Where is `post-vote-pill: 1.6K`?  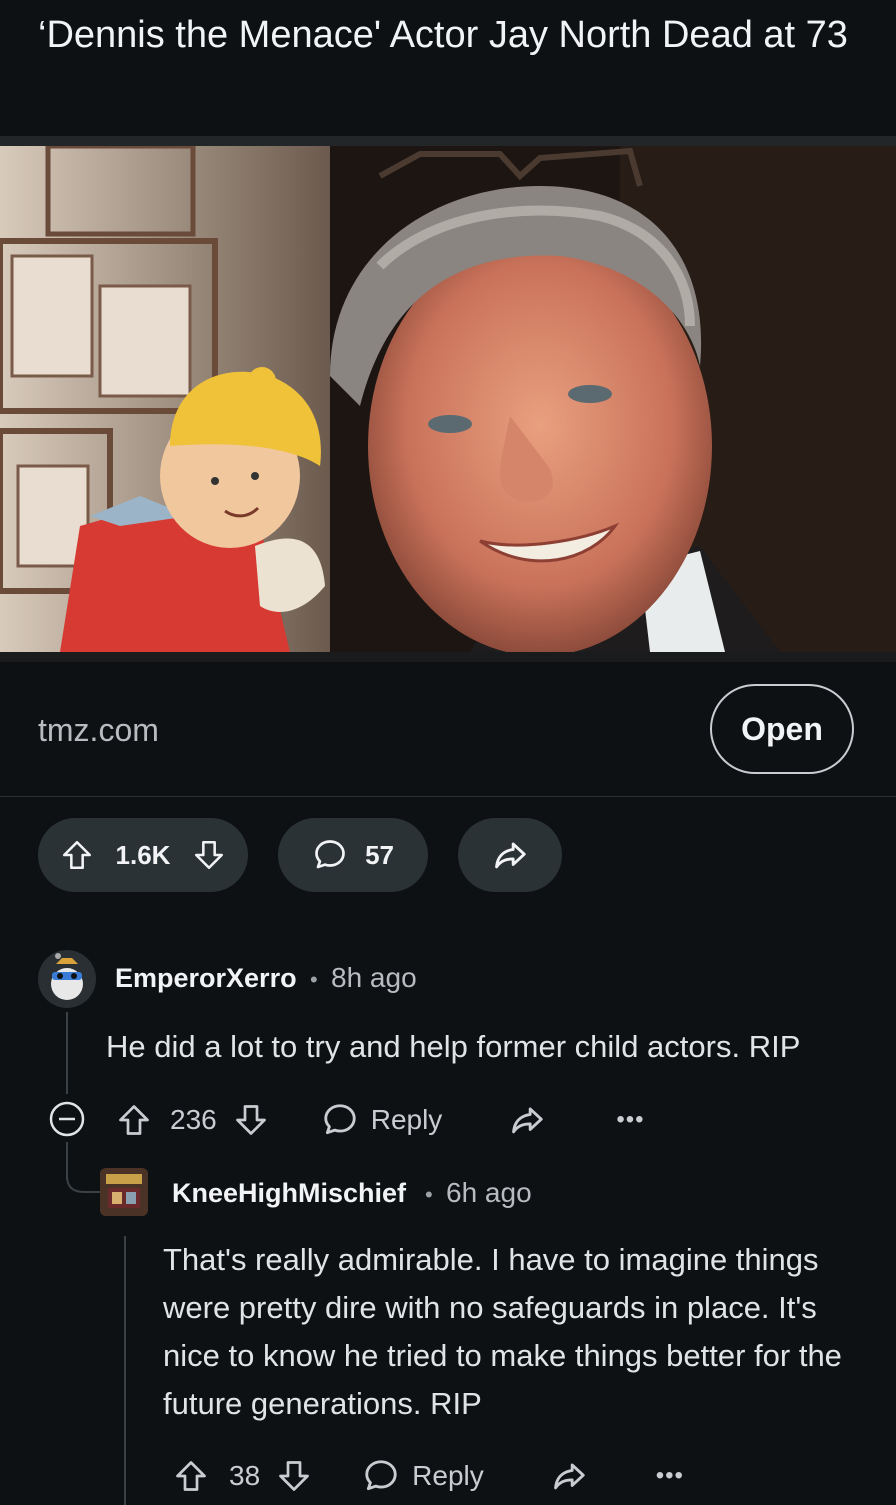 post-vote-pill: 1.6K is located at coordinates (143, 855).